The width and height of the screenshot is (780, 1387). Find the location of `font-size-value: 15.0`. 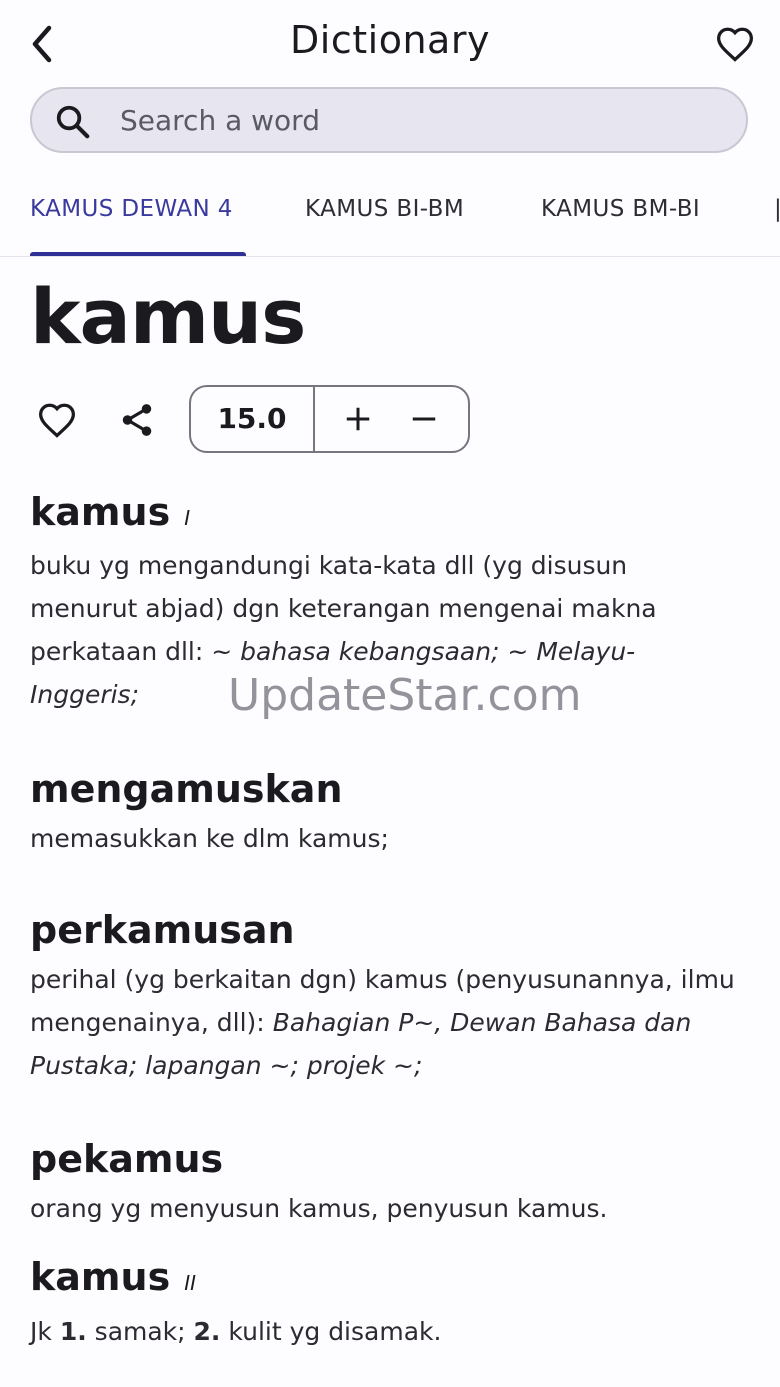

font-size-value: 15.0 is located at coordinates (252, 418).